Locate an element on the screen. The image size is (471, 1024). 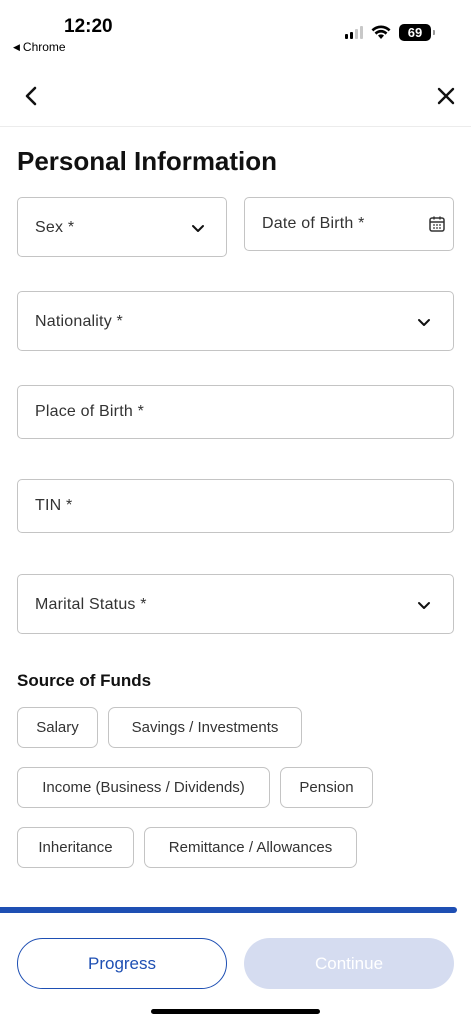
sex-label: Sex * is located at coordinates (55, 227).